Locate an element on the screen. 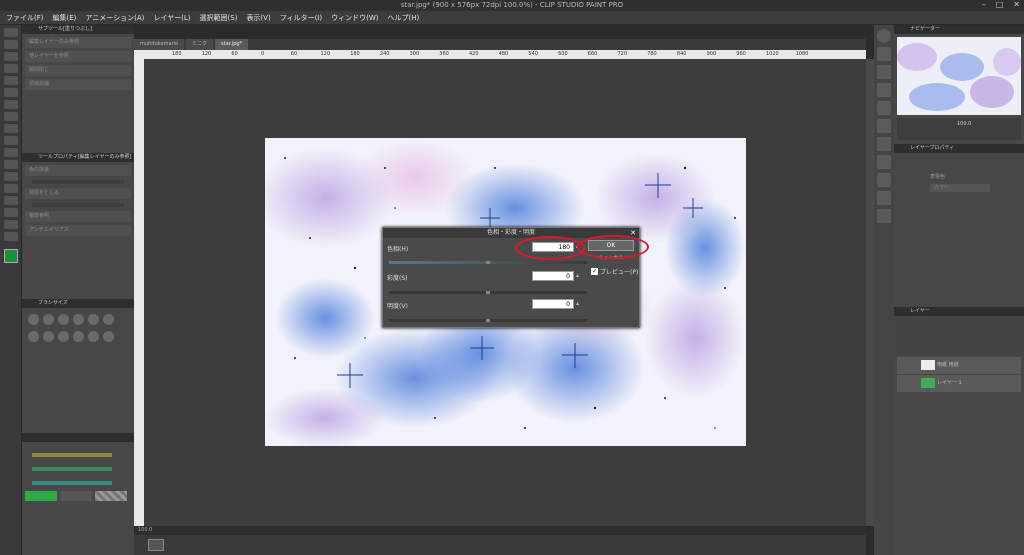  fill-tool-icon is located at coordinates (11, 152).